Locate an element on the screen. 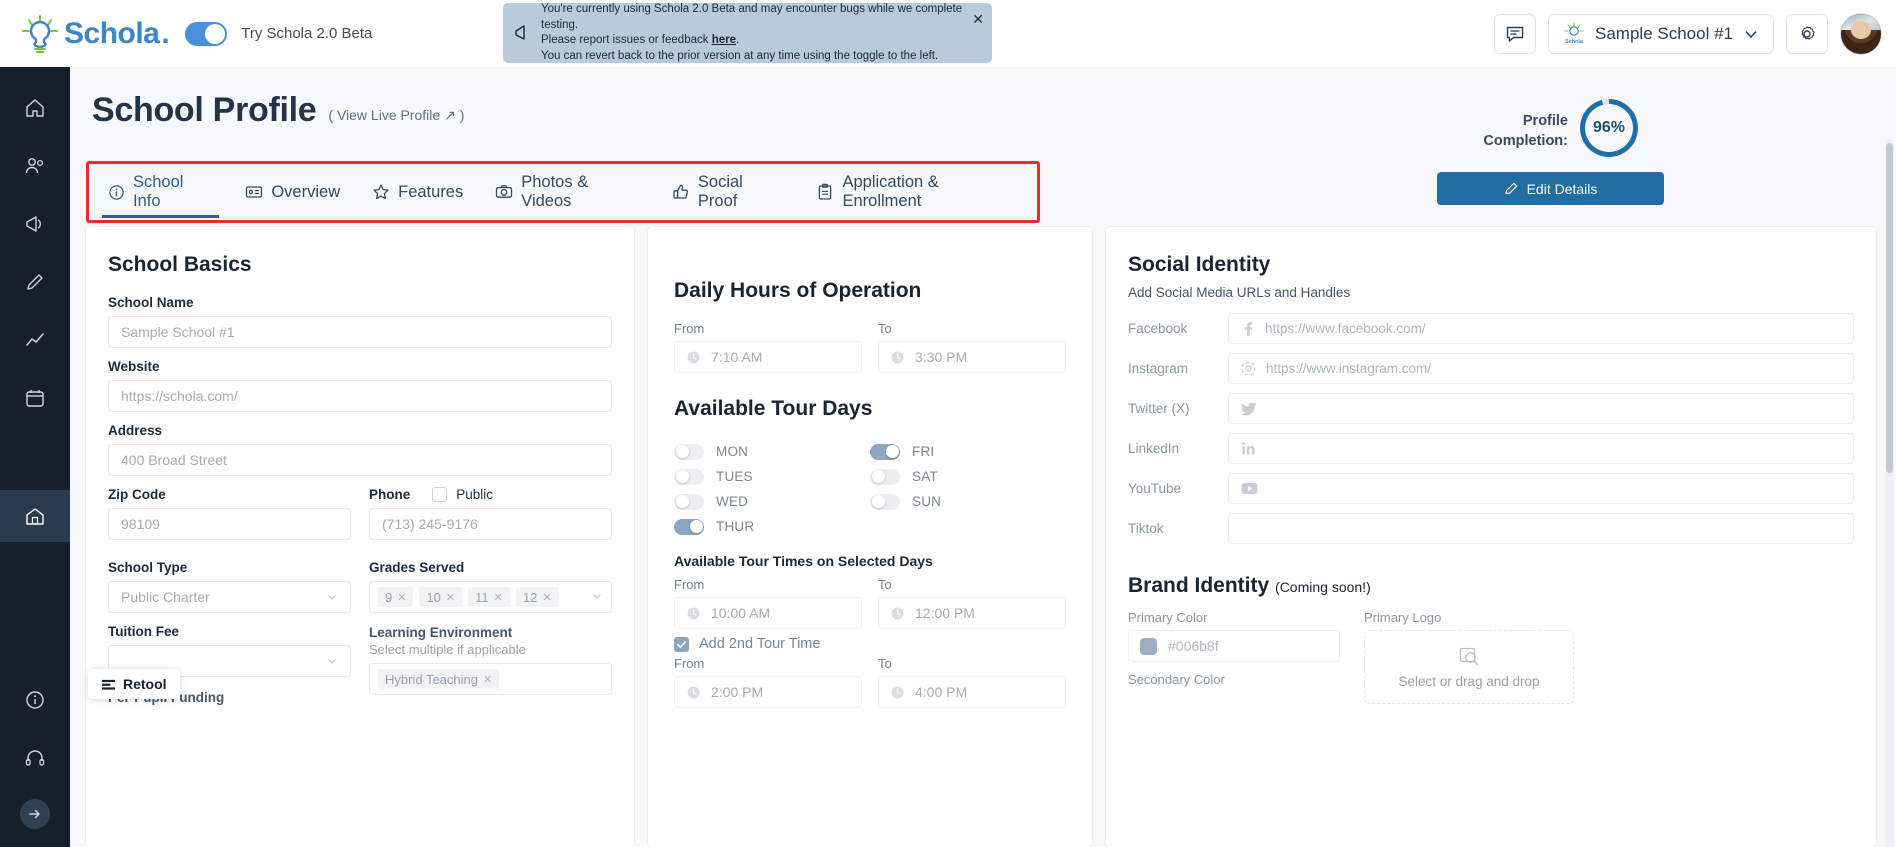 The width and height of the screenshot is (1896, 847). clock-icon is located at coordinates (693, 357).